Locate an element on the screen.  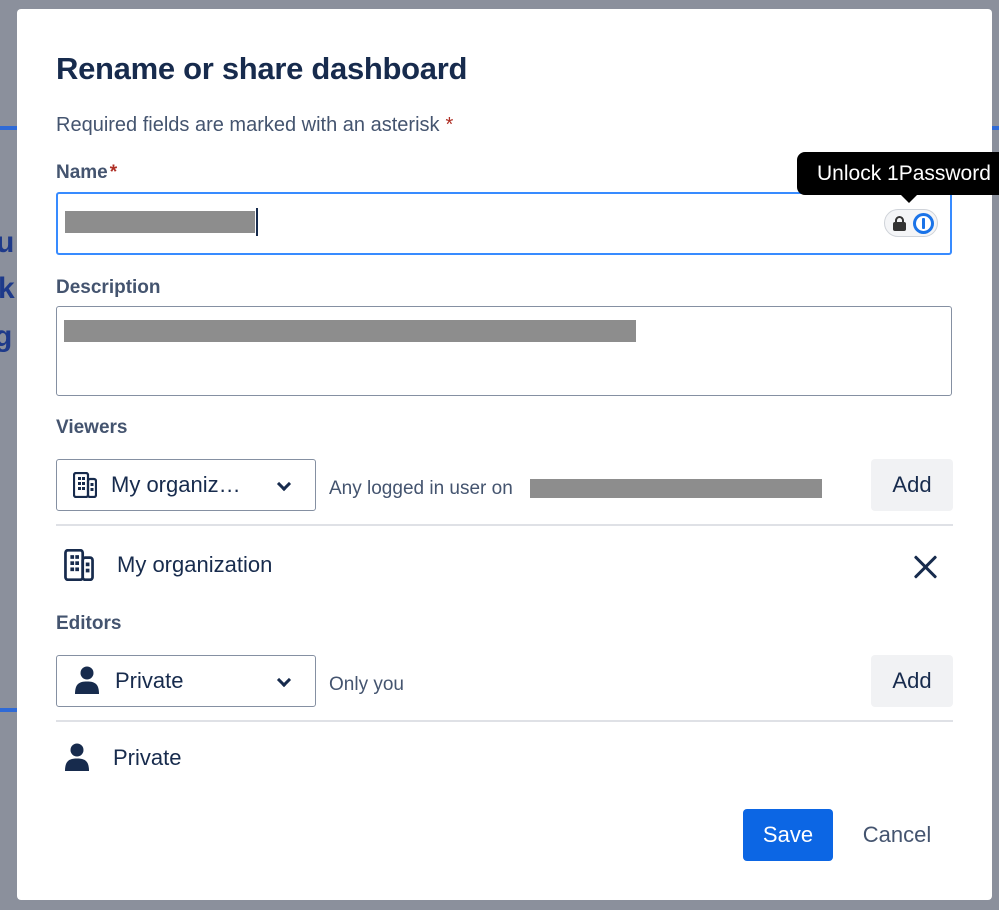
background-text-fragment: g is located at coordinates (6, 336).